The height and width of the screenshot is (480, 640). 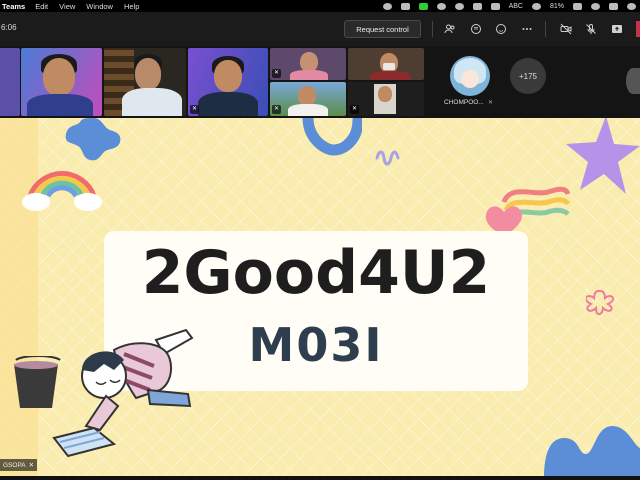 What do you see at coordinates (131, 6) in the screenshot?
I see `menu-help: Help` at bounding box center [131, 6].